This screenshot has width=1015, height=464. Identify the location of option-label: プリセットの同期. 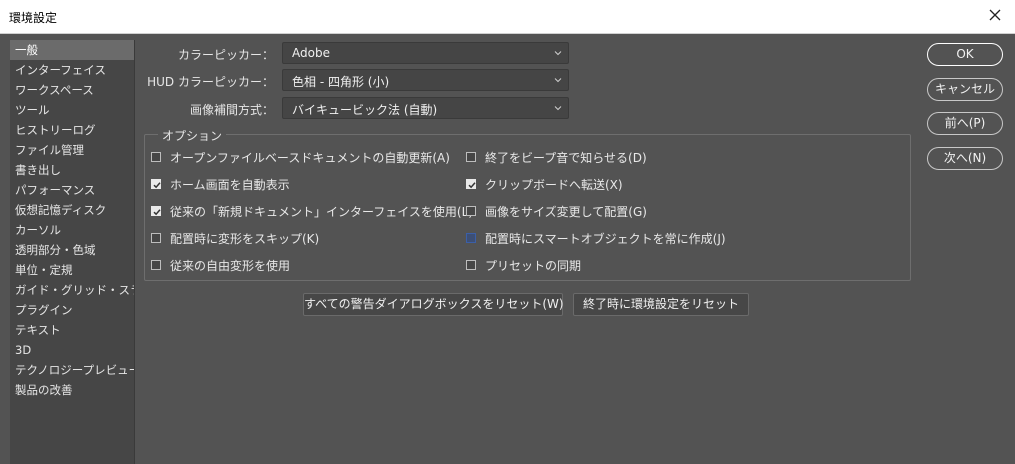
(533, 265).